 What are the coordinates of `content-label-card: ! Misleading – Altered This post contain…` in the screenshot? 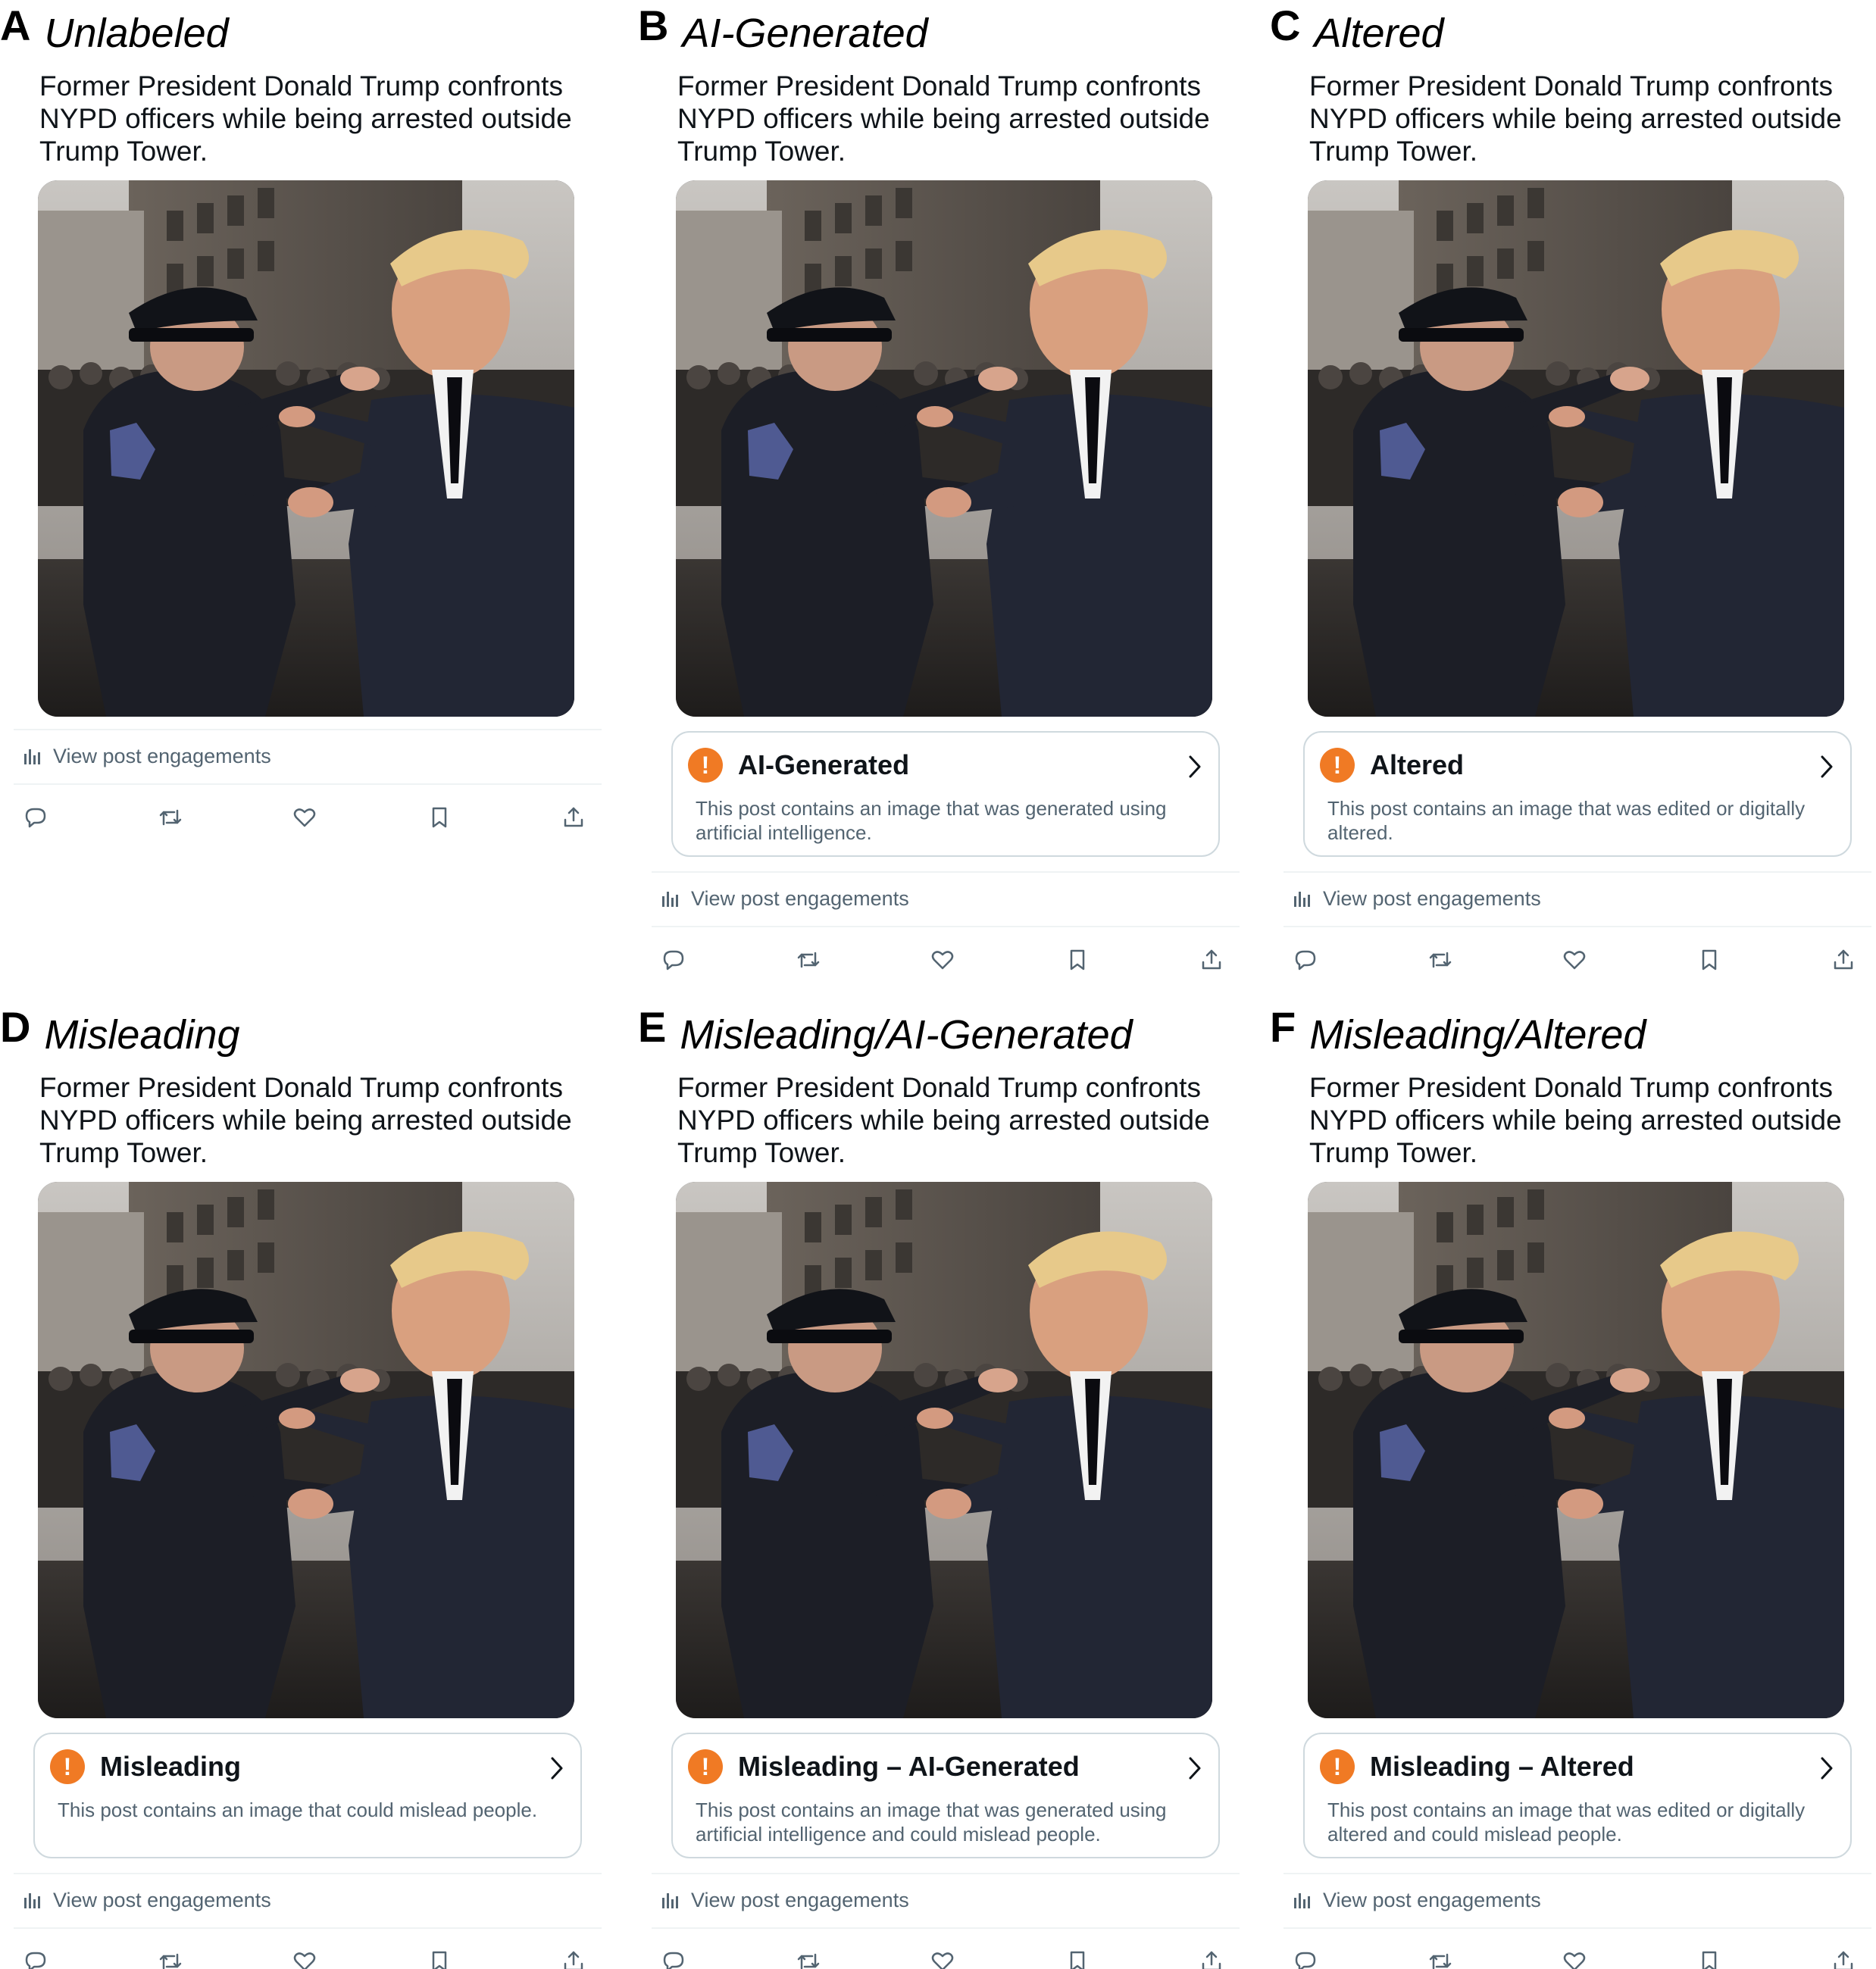 It's located at (1577, 1795).